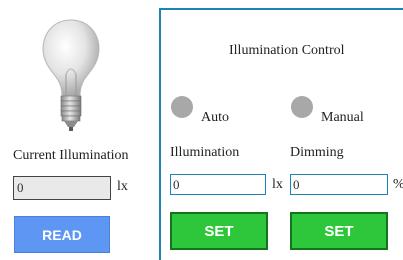 The image size is (403, 260). Describe the element at coordinates (219, 231) in the screenshot. I see `set-illumination-button: SET` at that location.